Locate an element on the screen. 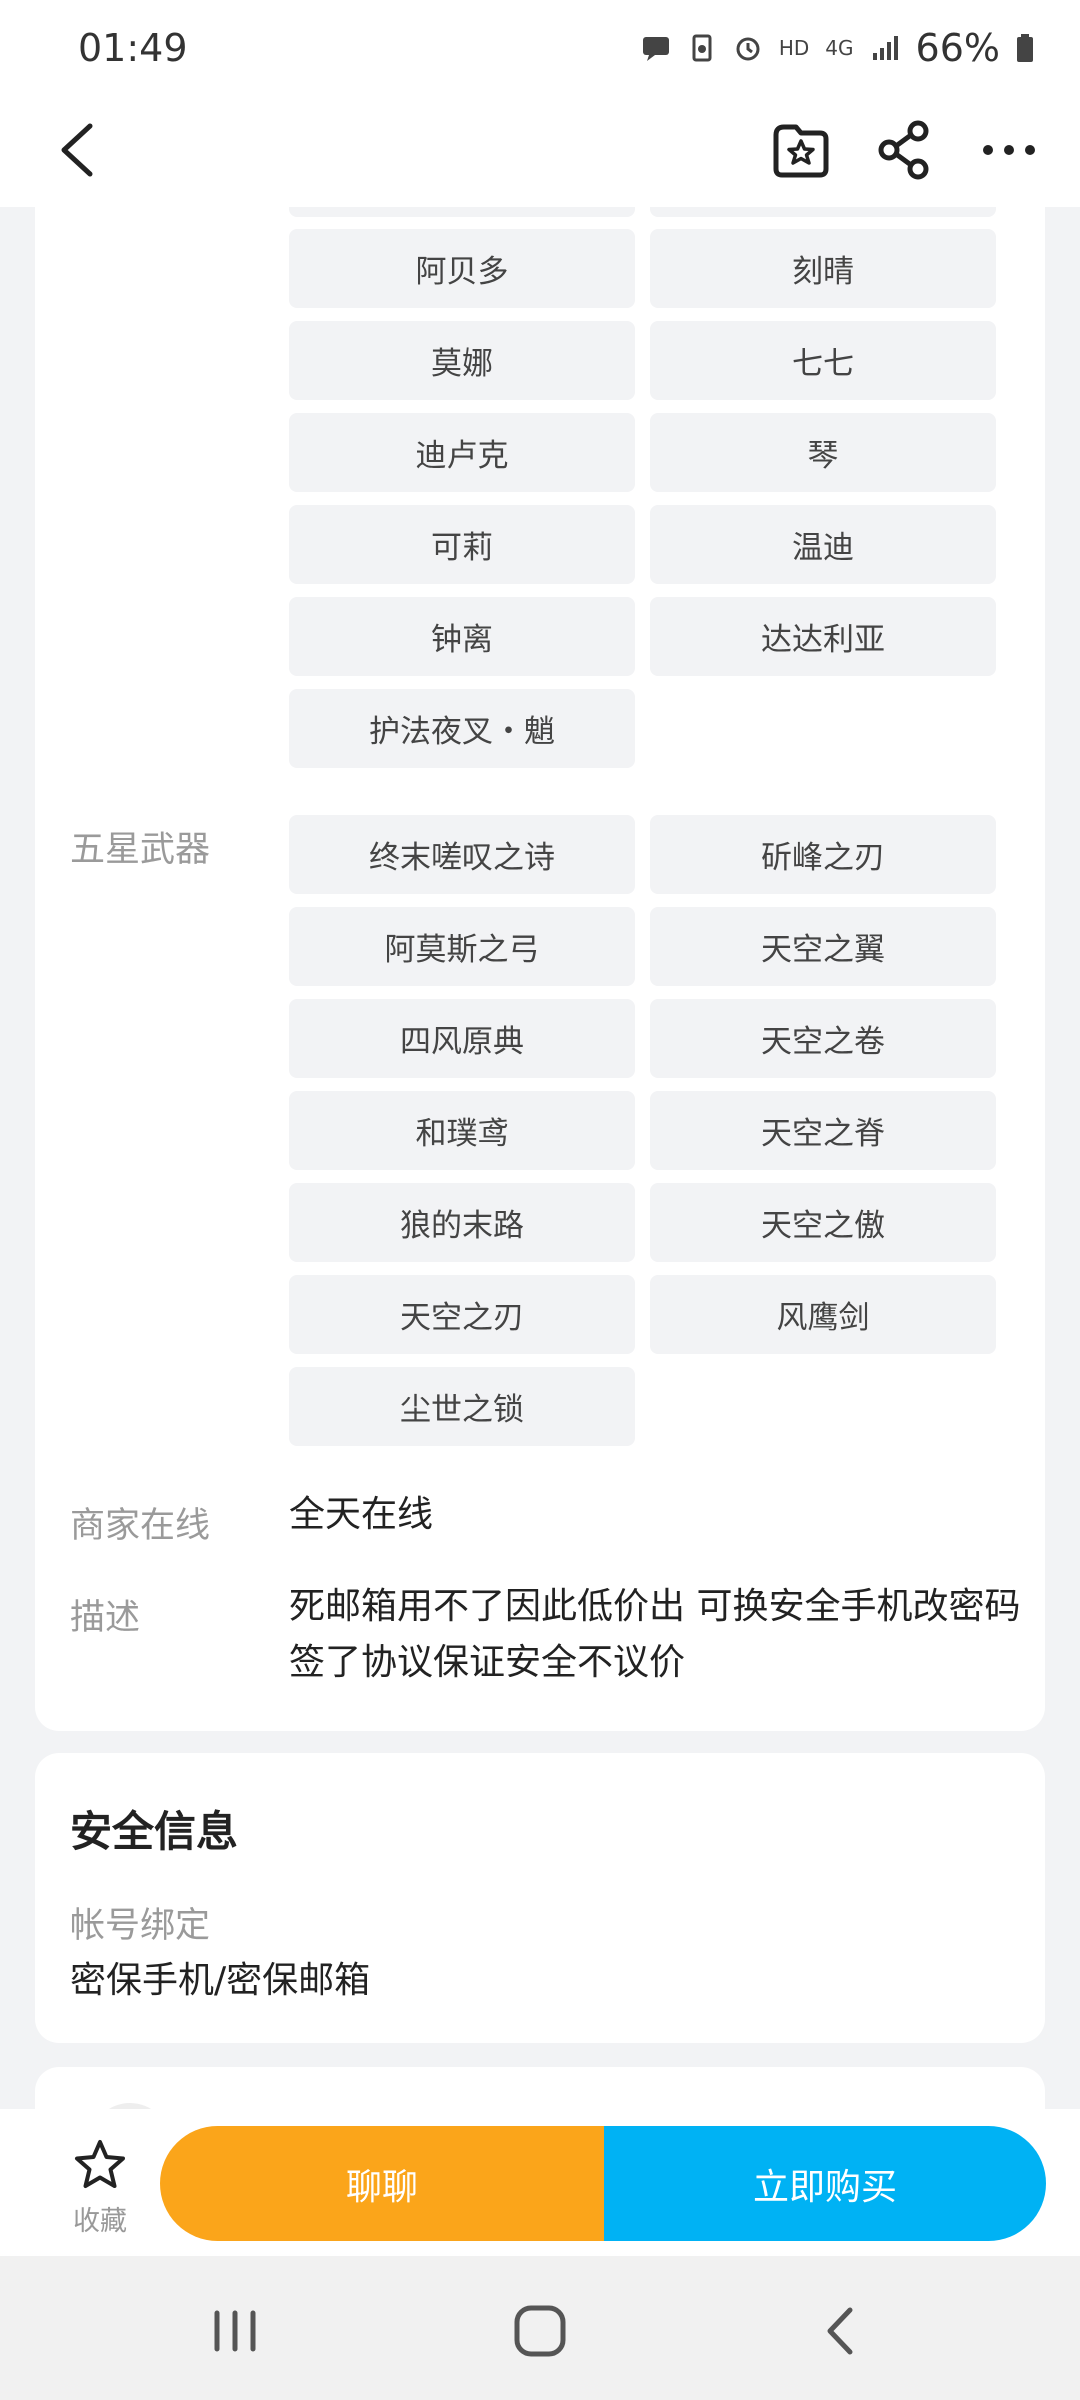 Image resolution: width=1080 pixels, height=2400 pixels. weapons-label: 五星武器 is located at coordinates (140, 850).